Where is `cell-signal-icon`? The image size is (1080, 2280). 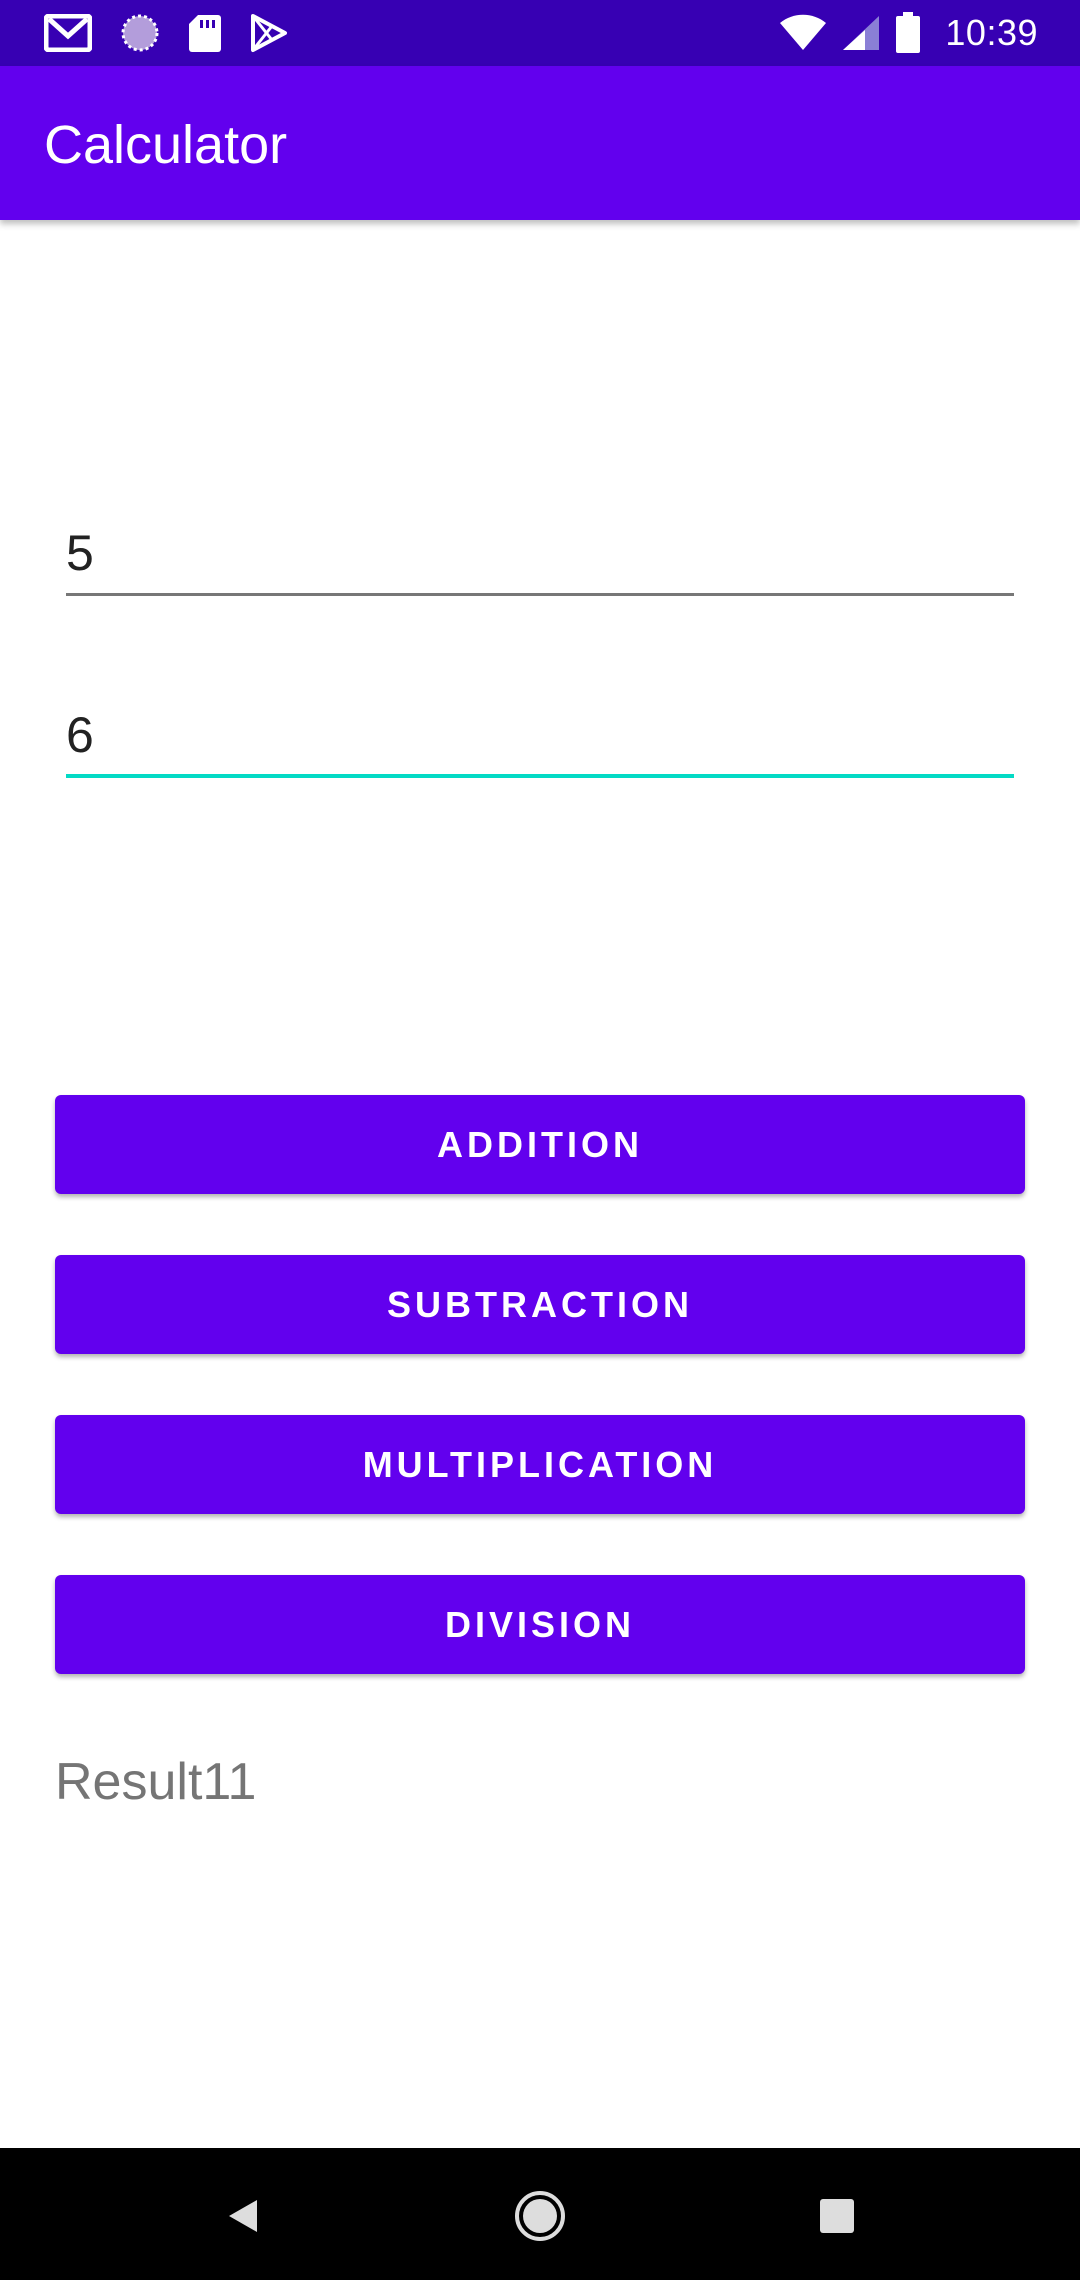 cell-signal-icon is located at coordinates (861, 33).